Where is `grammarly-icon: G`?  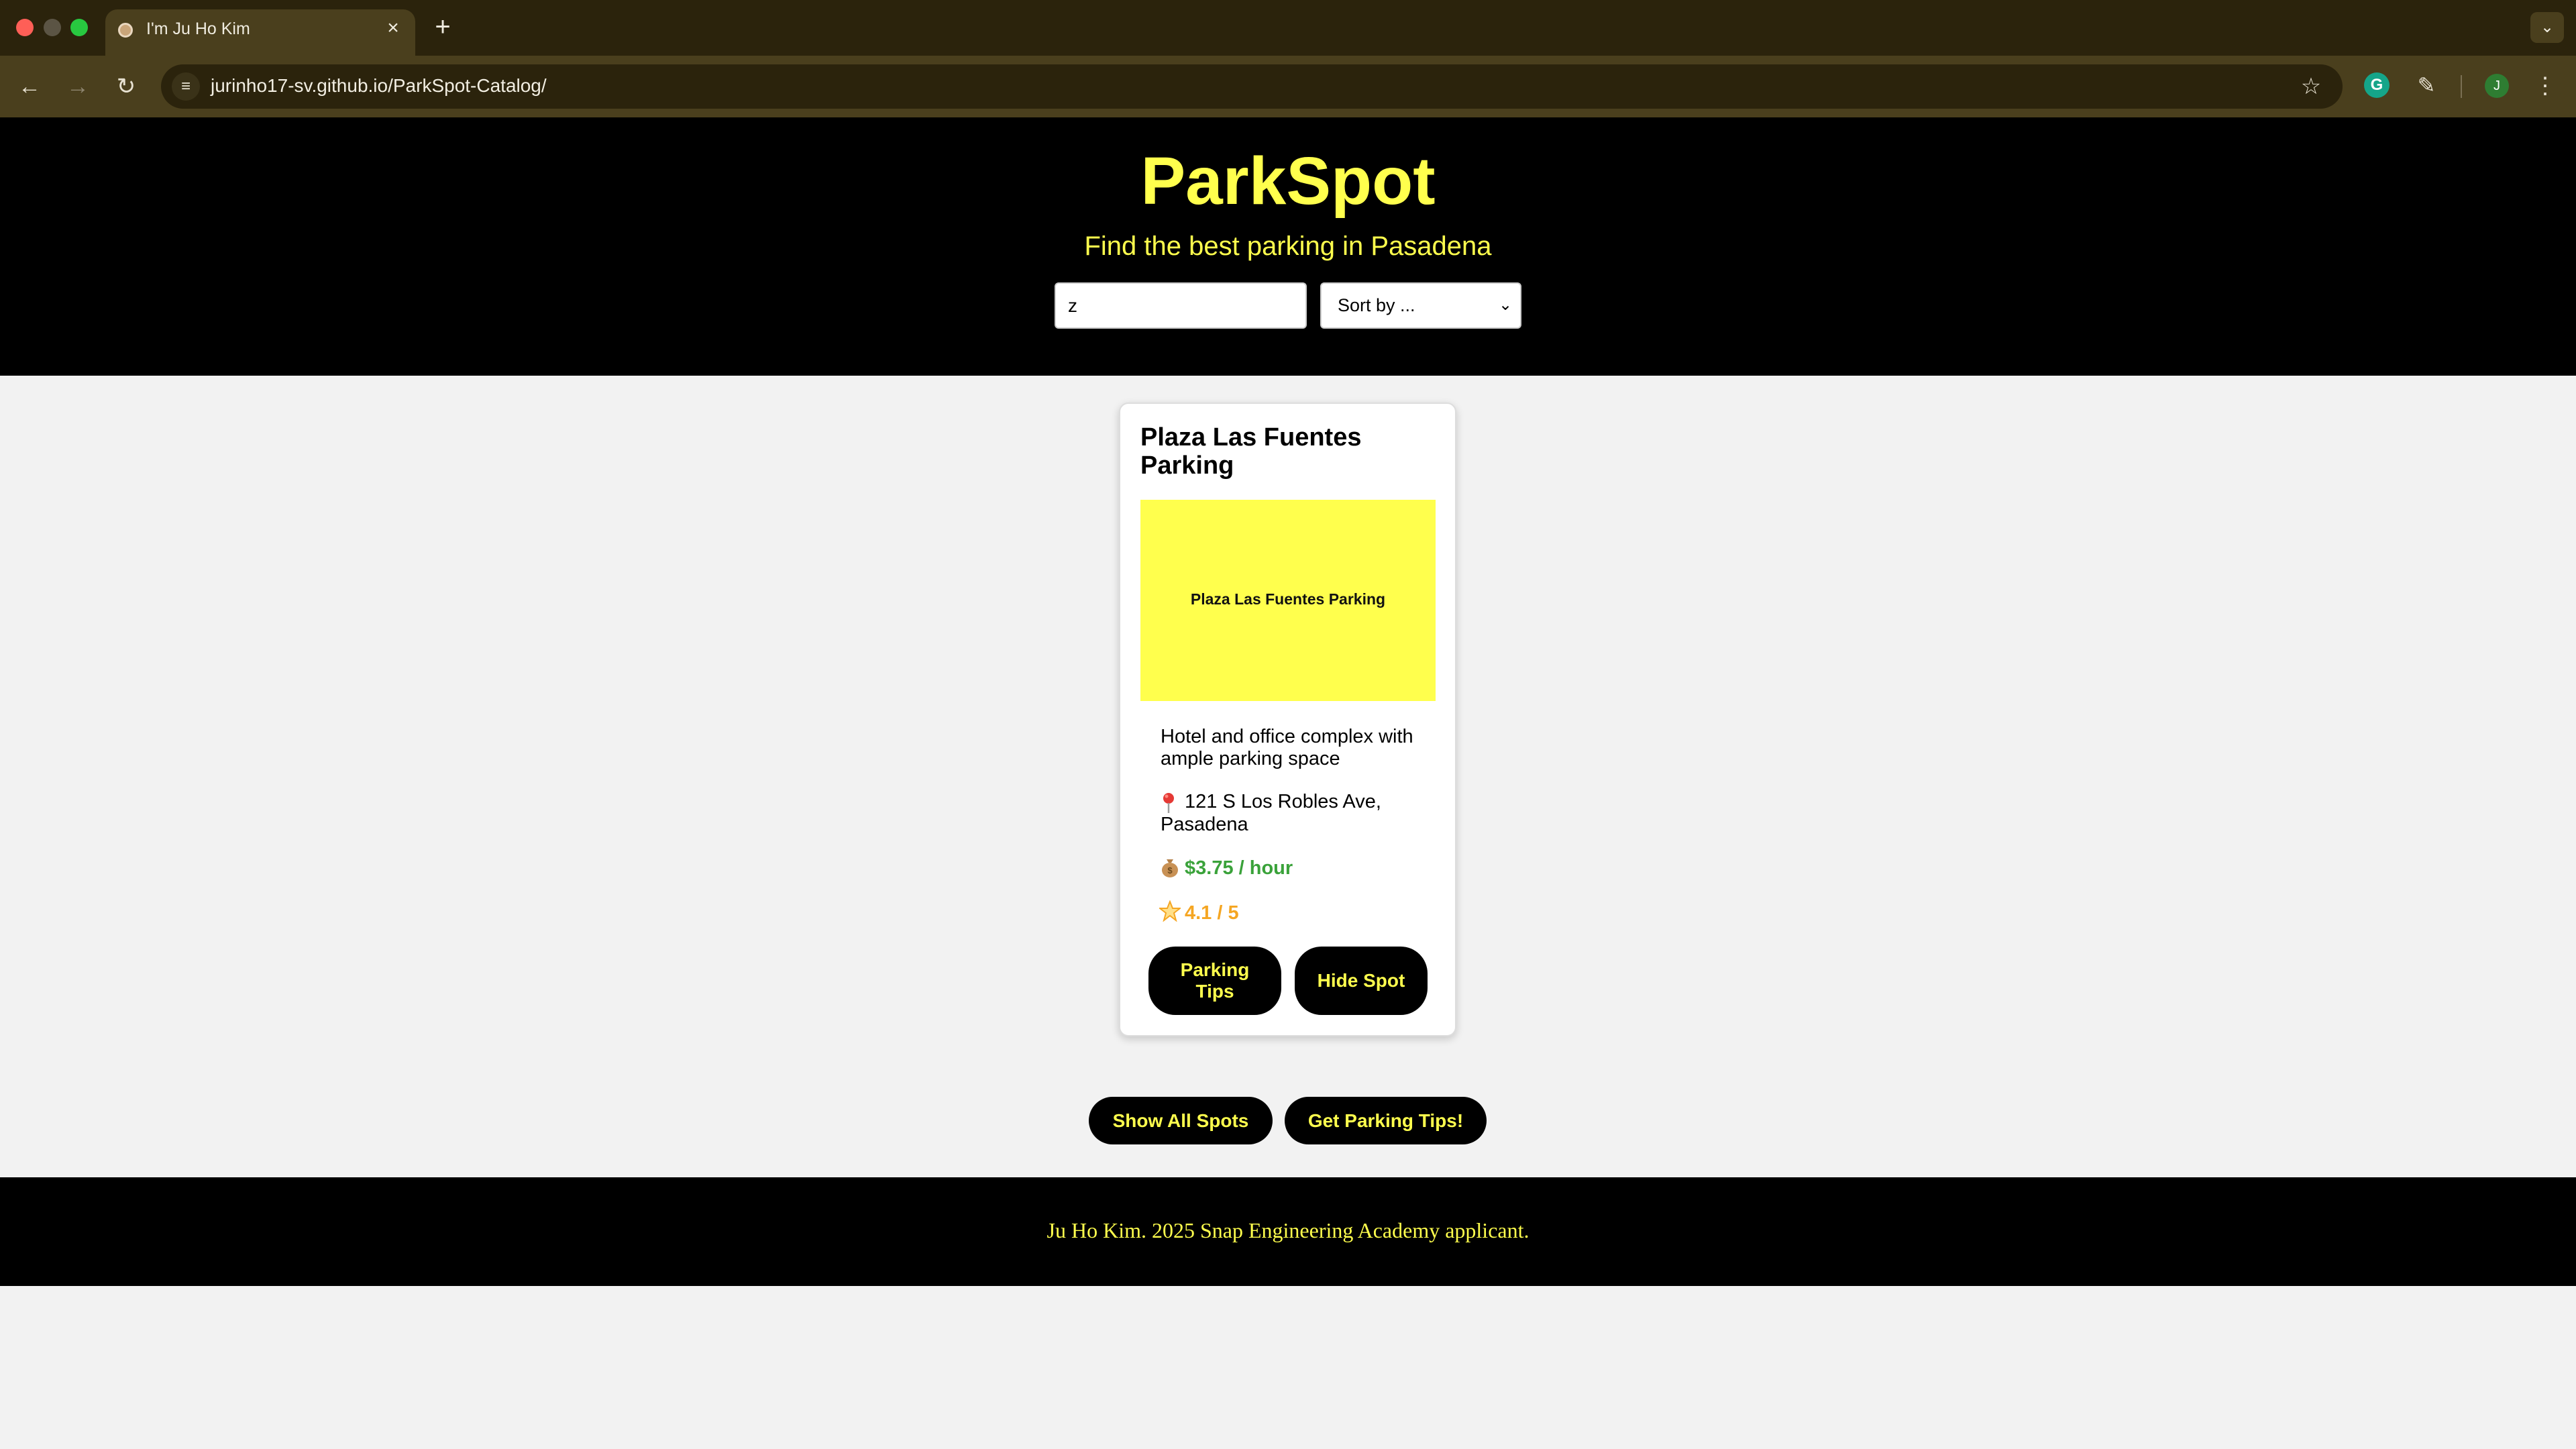 grammarly-icon: G is located at coordinates (2377, 85).